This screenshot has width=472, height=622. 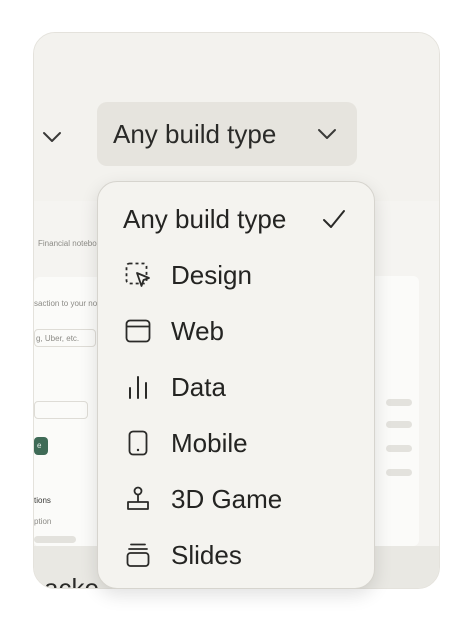 I want to click on menu-item-label: Design, so click(x=211, y=275).